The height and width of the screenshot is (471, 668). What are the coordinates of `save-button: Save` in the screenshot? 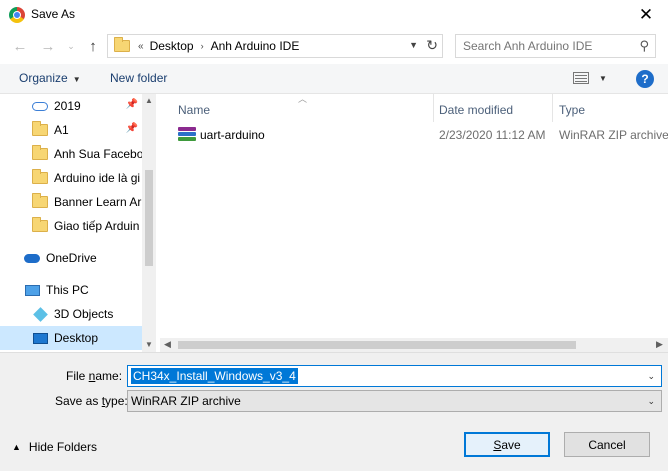 It's located at (507, 444).